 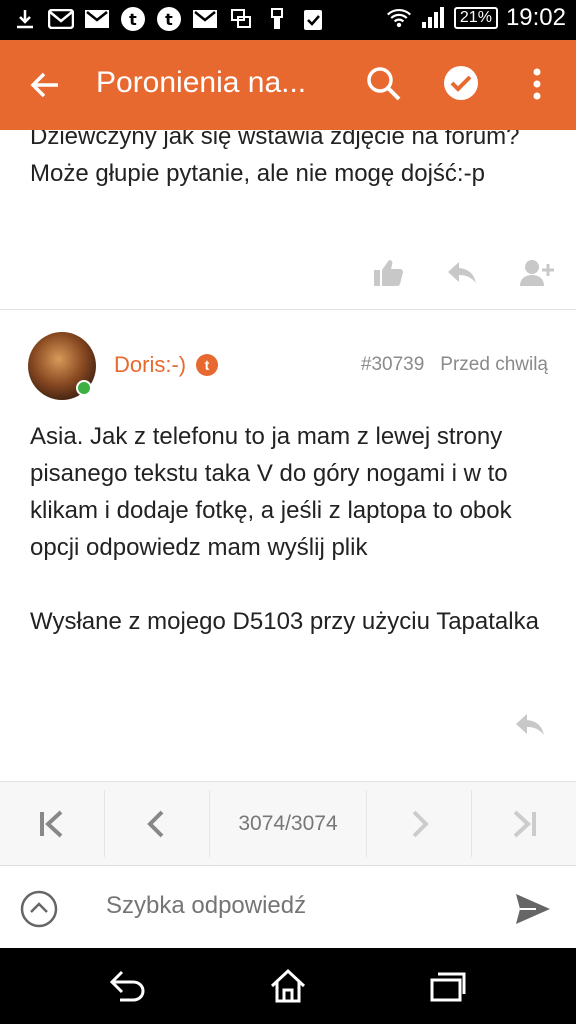 I want to click on total-pages: 3074, so click(x=314, y=823).